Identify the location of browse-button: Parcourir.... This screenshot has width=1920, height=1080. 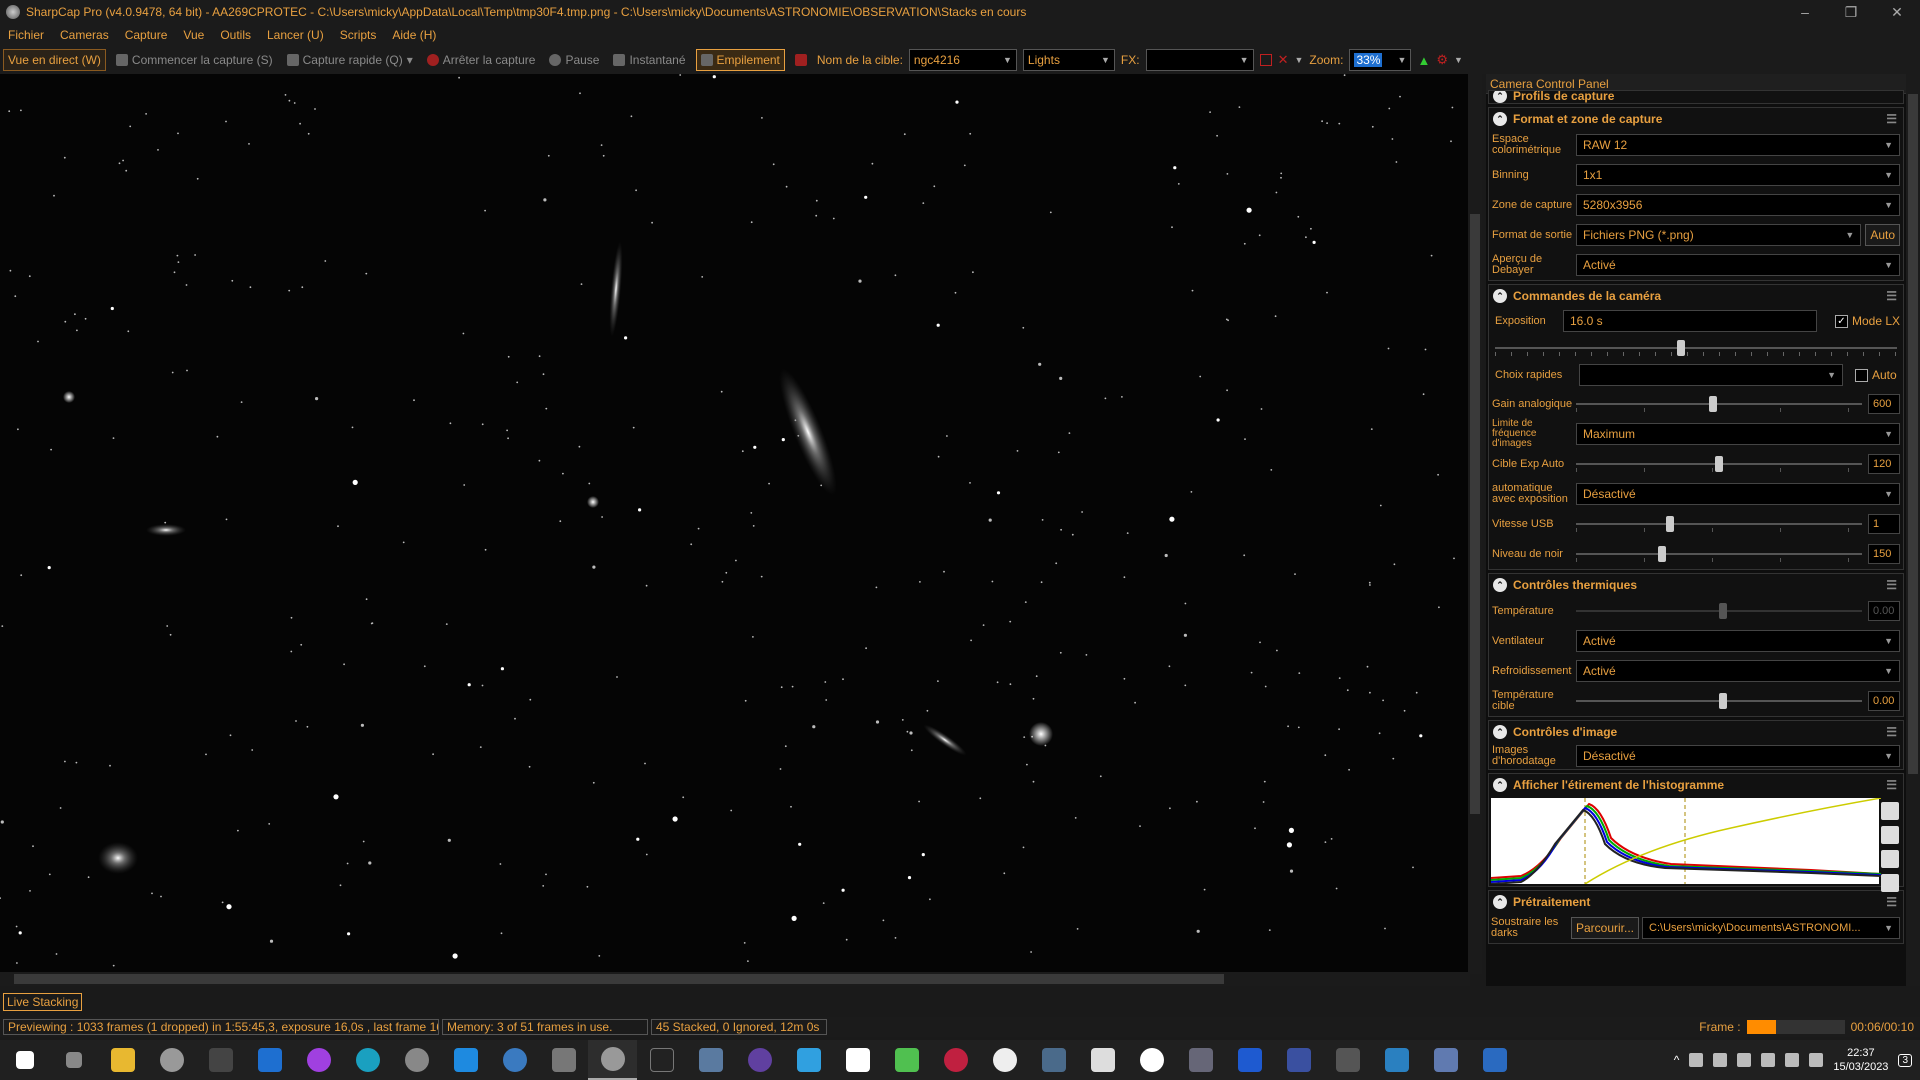
(1605, 928).